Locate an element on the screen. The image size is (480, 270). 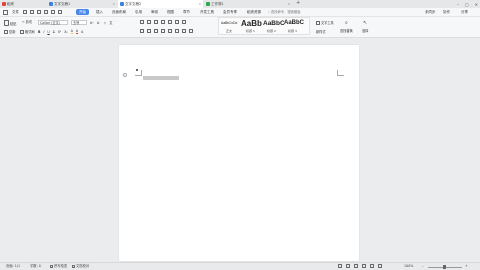
line-spacing-icon is located at coordinates (177, 31).